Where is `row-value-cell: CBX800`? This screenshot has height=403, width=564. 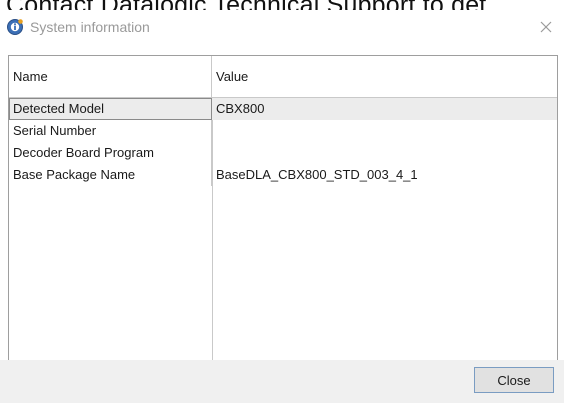 row-value-cell: CBX800 is located at coordinates (240, 108).